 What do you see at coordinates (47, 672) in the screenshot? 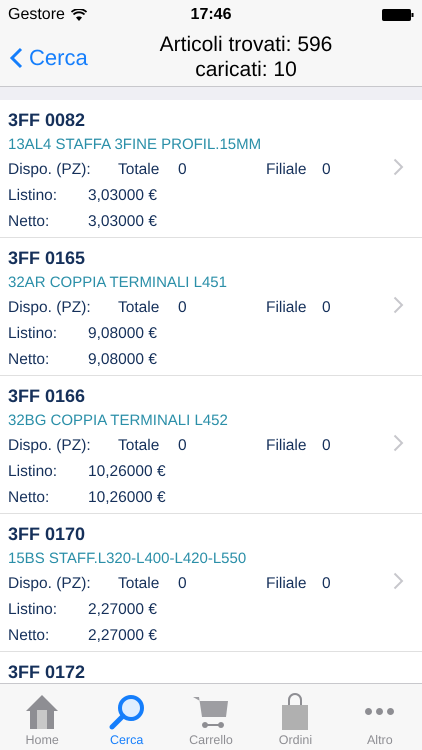
I see `article-code: 3FF 0172` at bounding box center [47, 672].